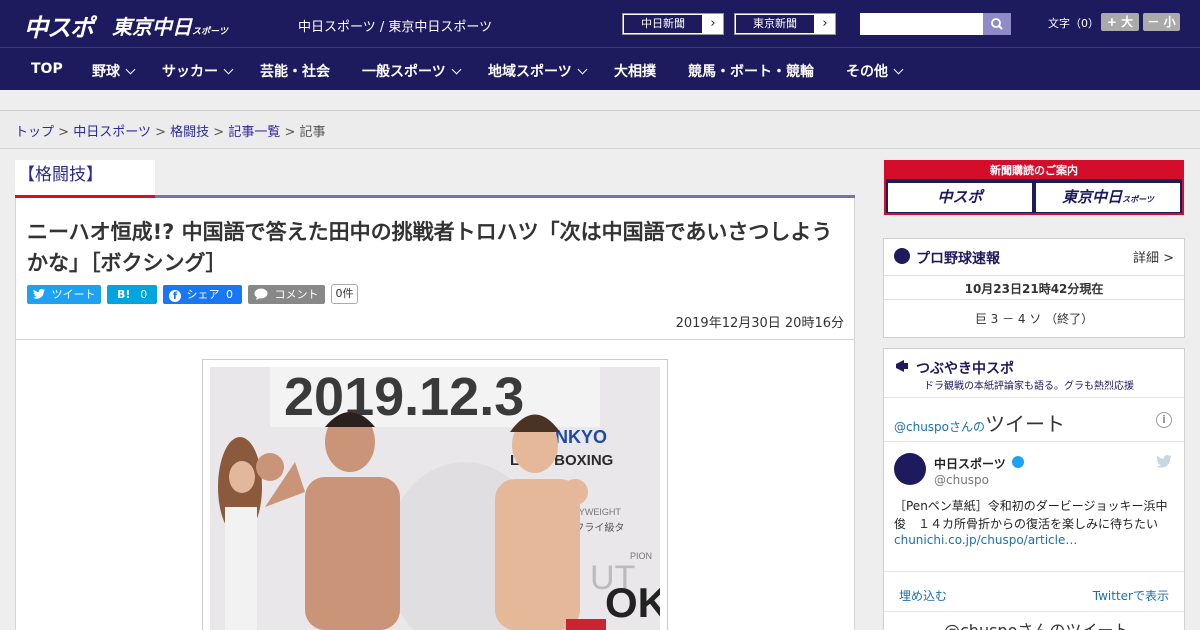 Image resolution: width=1200 pixels, height=630 pixels. I want to click on tweet-button: ツイート, so click(64, 294).